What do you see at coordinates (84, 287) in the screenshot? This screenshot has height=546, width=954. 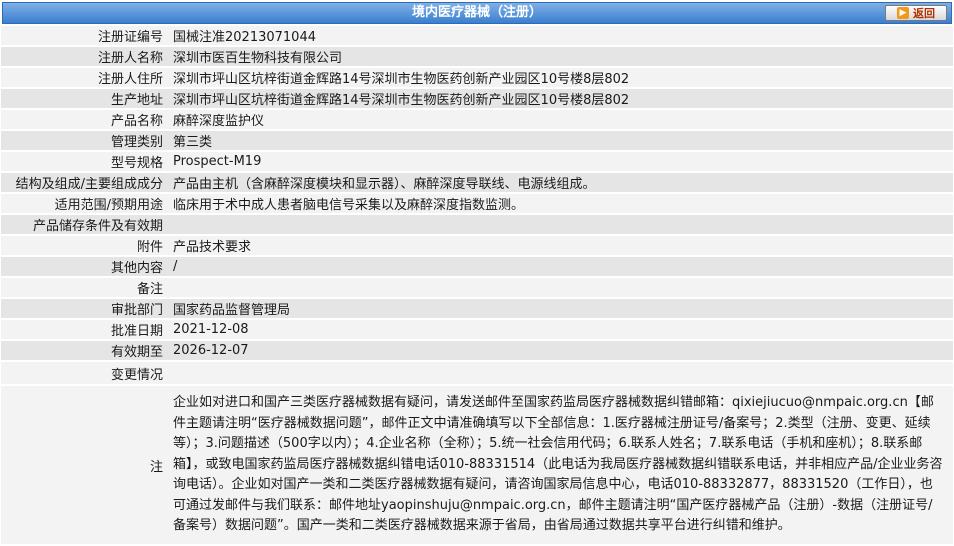 I see `field-label: 备注` at bounding box center [84, 287].